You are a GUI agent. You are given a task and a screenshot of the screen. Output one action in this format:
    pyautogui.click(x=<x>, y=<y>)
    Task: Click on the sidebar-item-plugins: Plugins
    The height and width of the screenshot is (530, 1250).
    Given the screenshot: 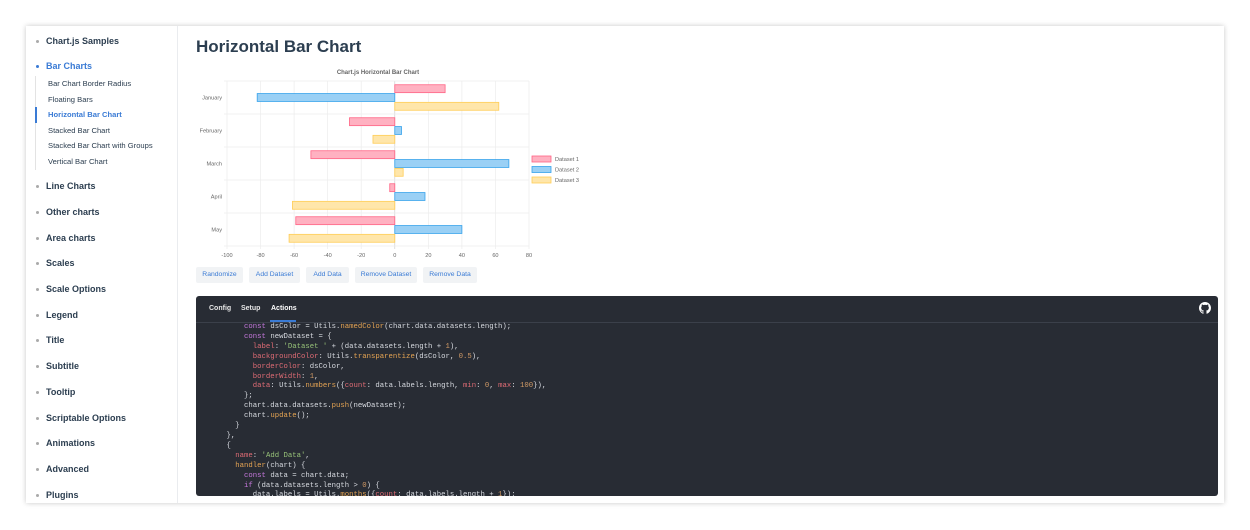 What is the action you would take?
    pyautogui.click(x=101, y=495)
    